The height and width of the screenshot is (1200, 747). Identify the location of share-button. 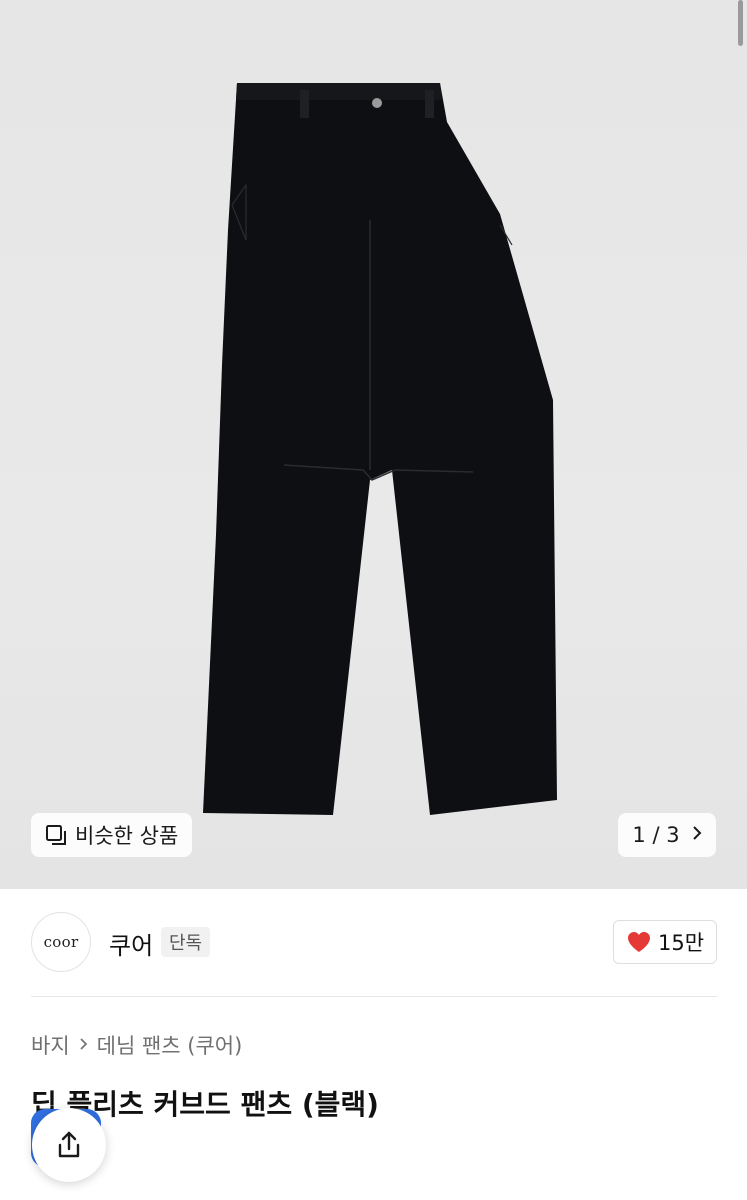
(69, 1145).